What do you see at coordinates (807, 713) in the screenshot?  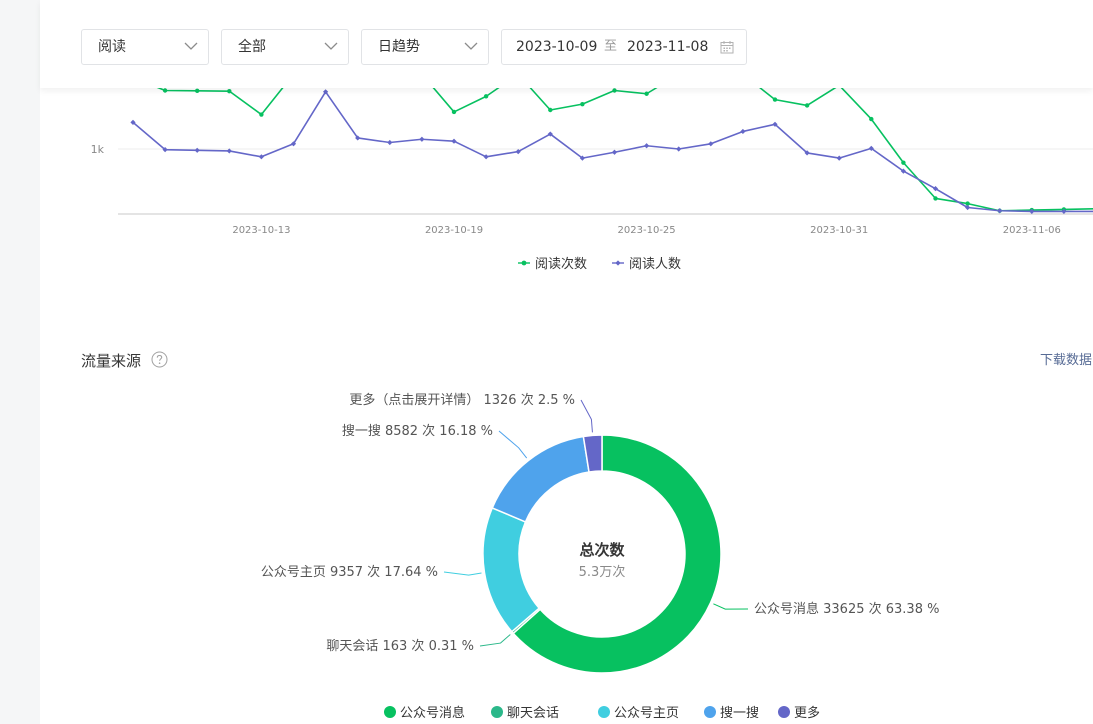 I see `legend-label: 更多` at bounding box center [807, 713].